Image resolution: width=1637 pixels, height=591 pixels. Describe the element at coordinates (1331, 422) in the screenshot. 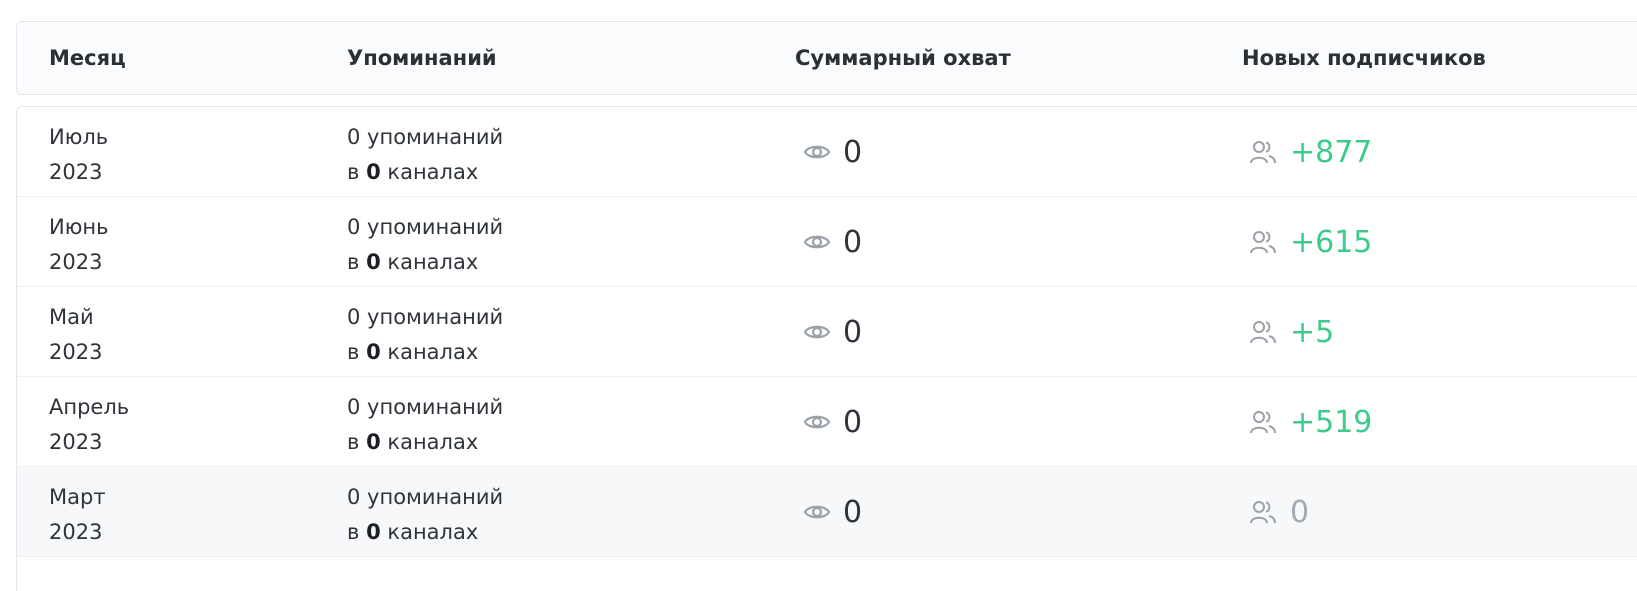

I see `subscribers-value: +519` at that location.